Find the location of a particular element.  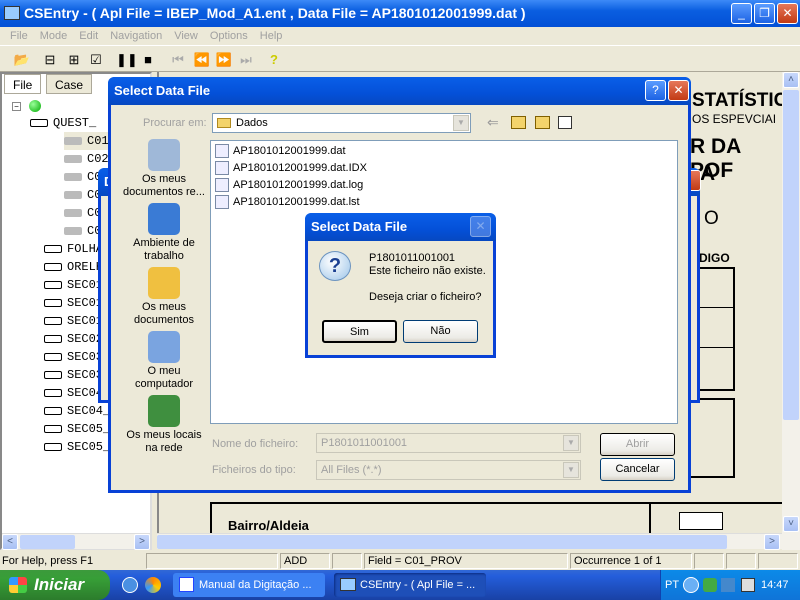

bairro-field is located at coordinates (701, 521).